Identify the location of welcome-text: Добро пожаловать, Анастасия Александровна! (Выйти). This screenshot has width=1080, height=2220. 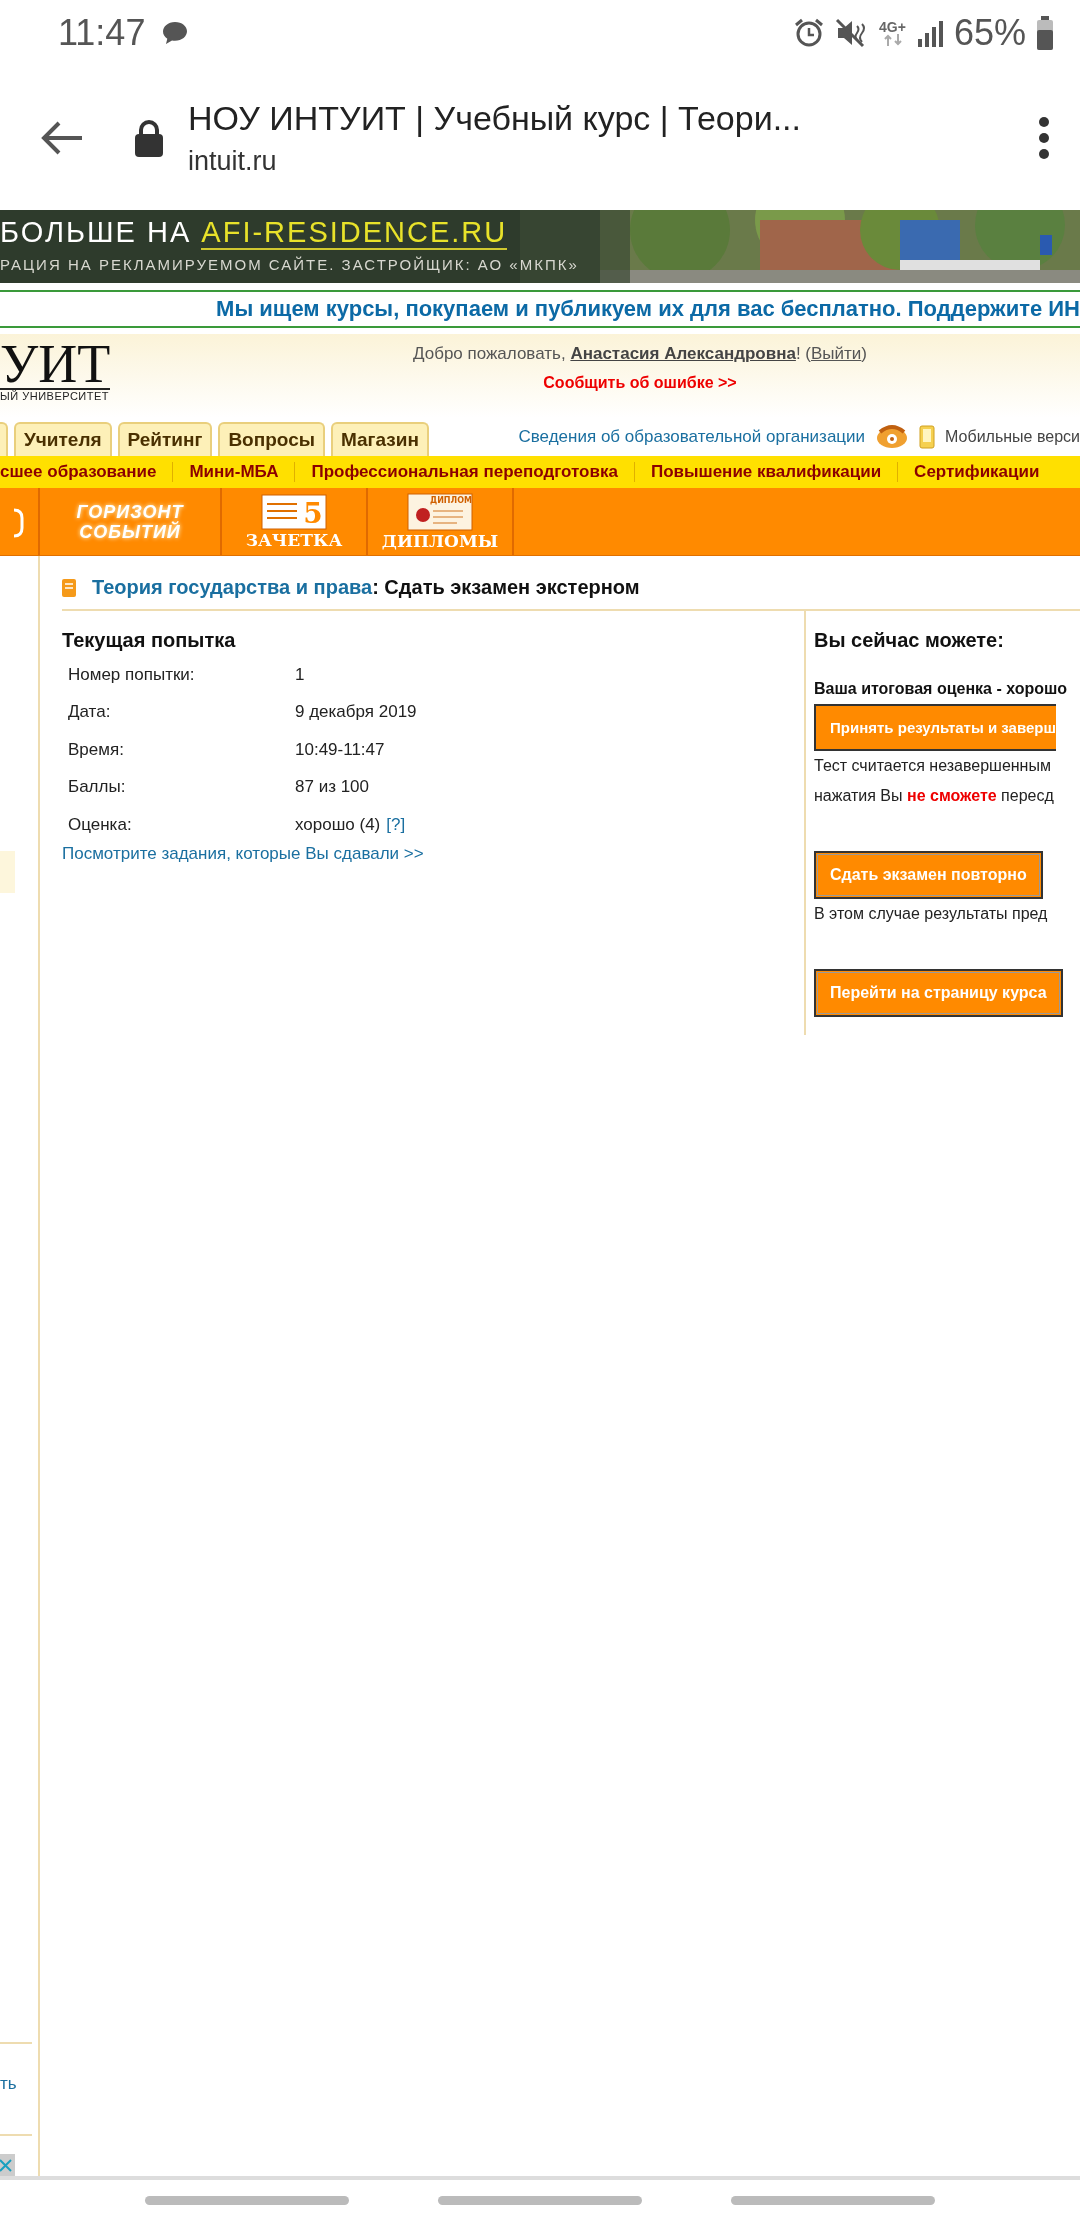
(640, 354).